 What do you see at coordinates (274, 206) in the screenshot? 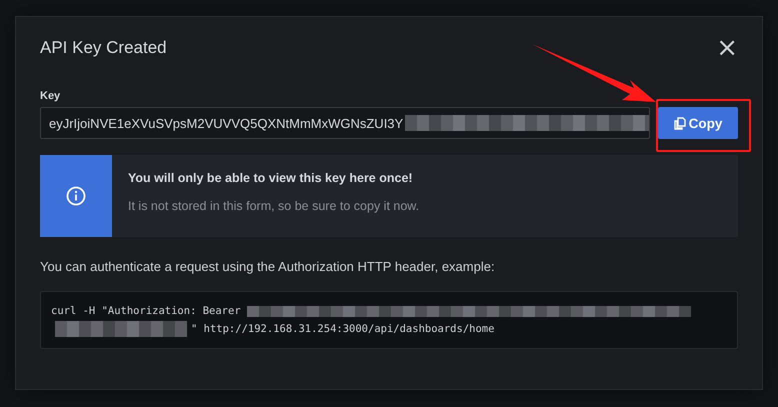
I see `alert-text: It is not stored in this form, so be sure to copy it now.` at bounding box center [274, 206].